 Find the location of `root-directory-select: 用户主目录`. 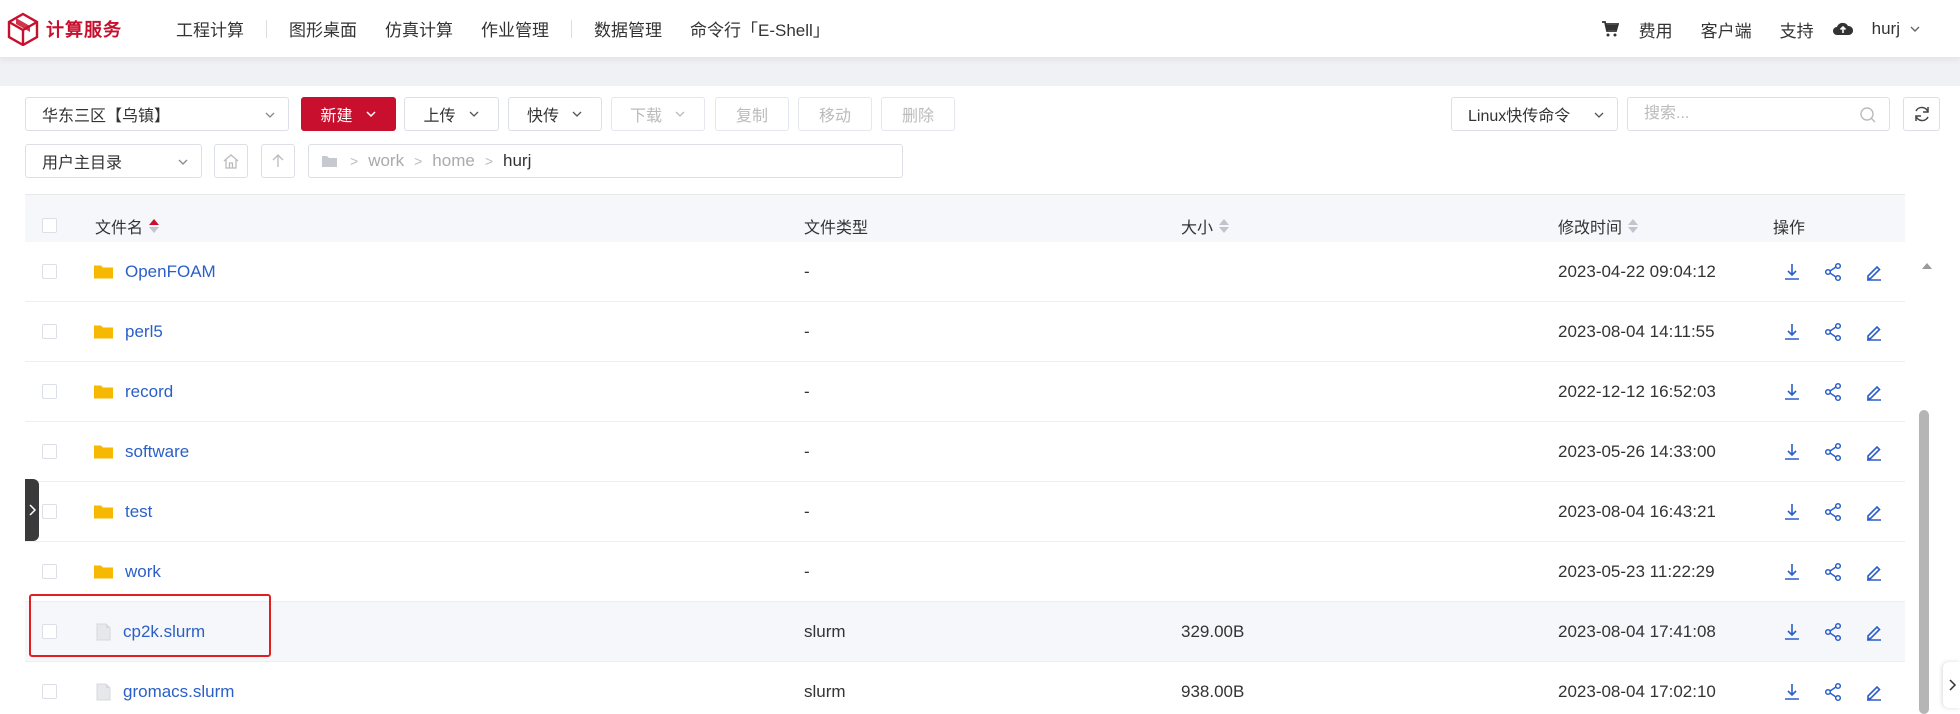

root-directory-select: 用户主目录 is located at coordinates (113, 161).